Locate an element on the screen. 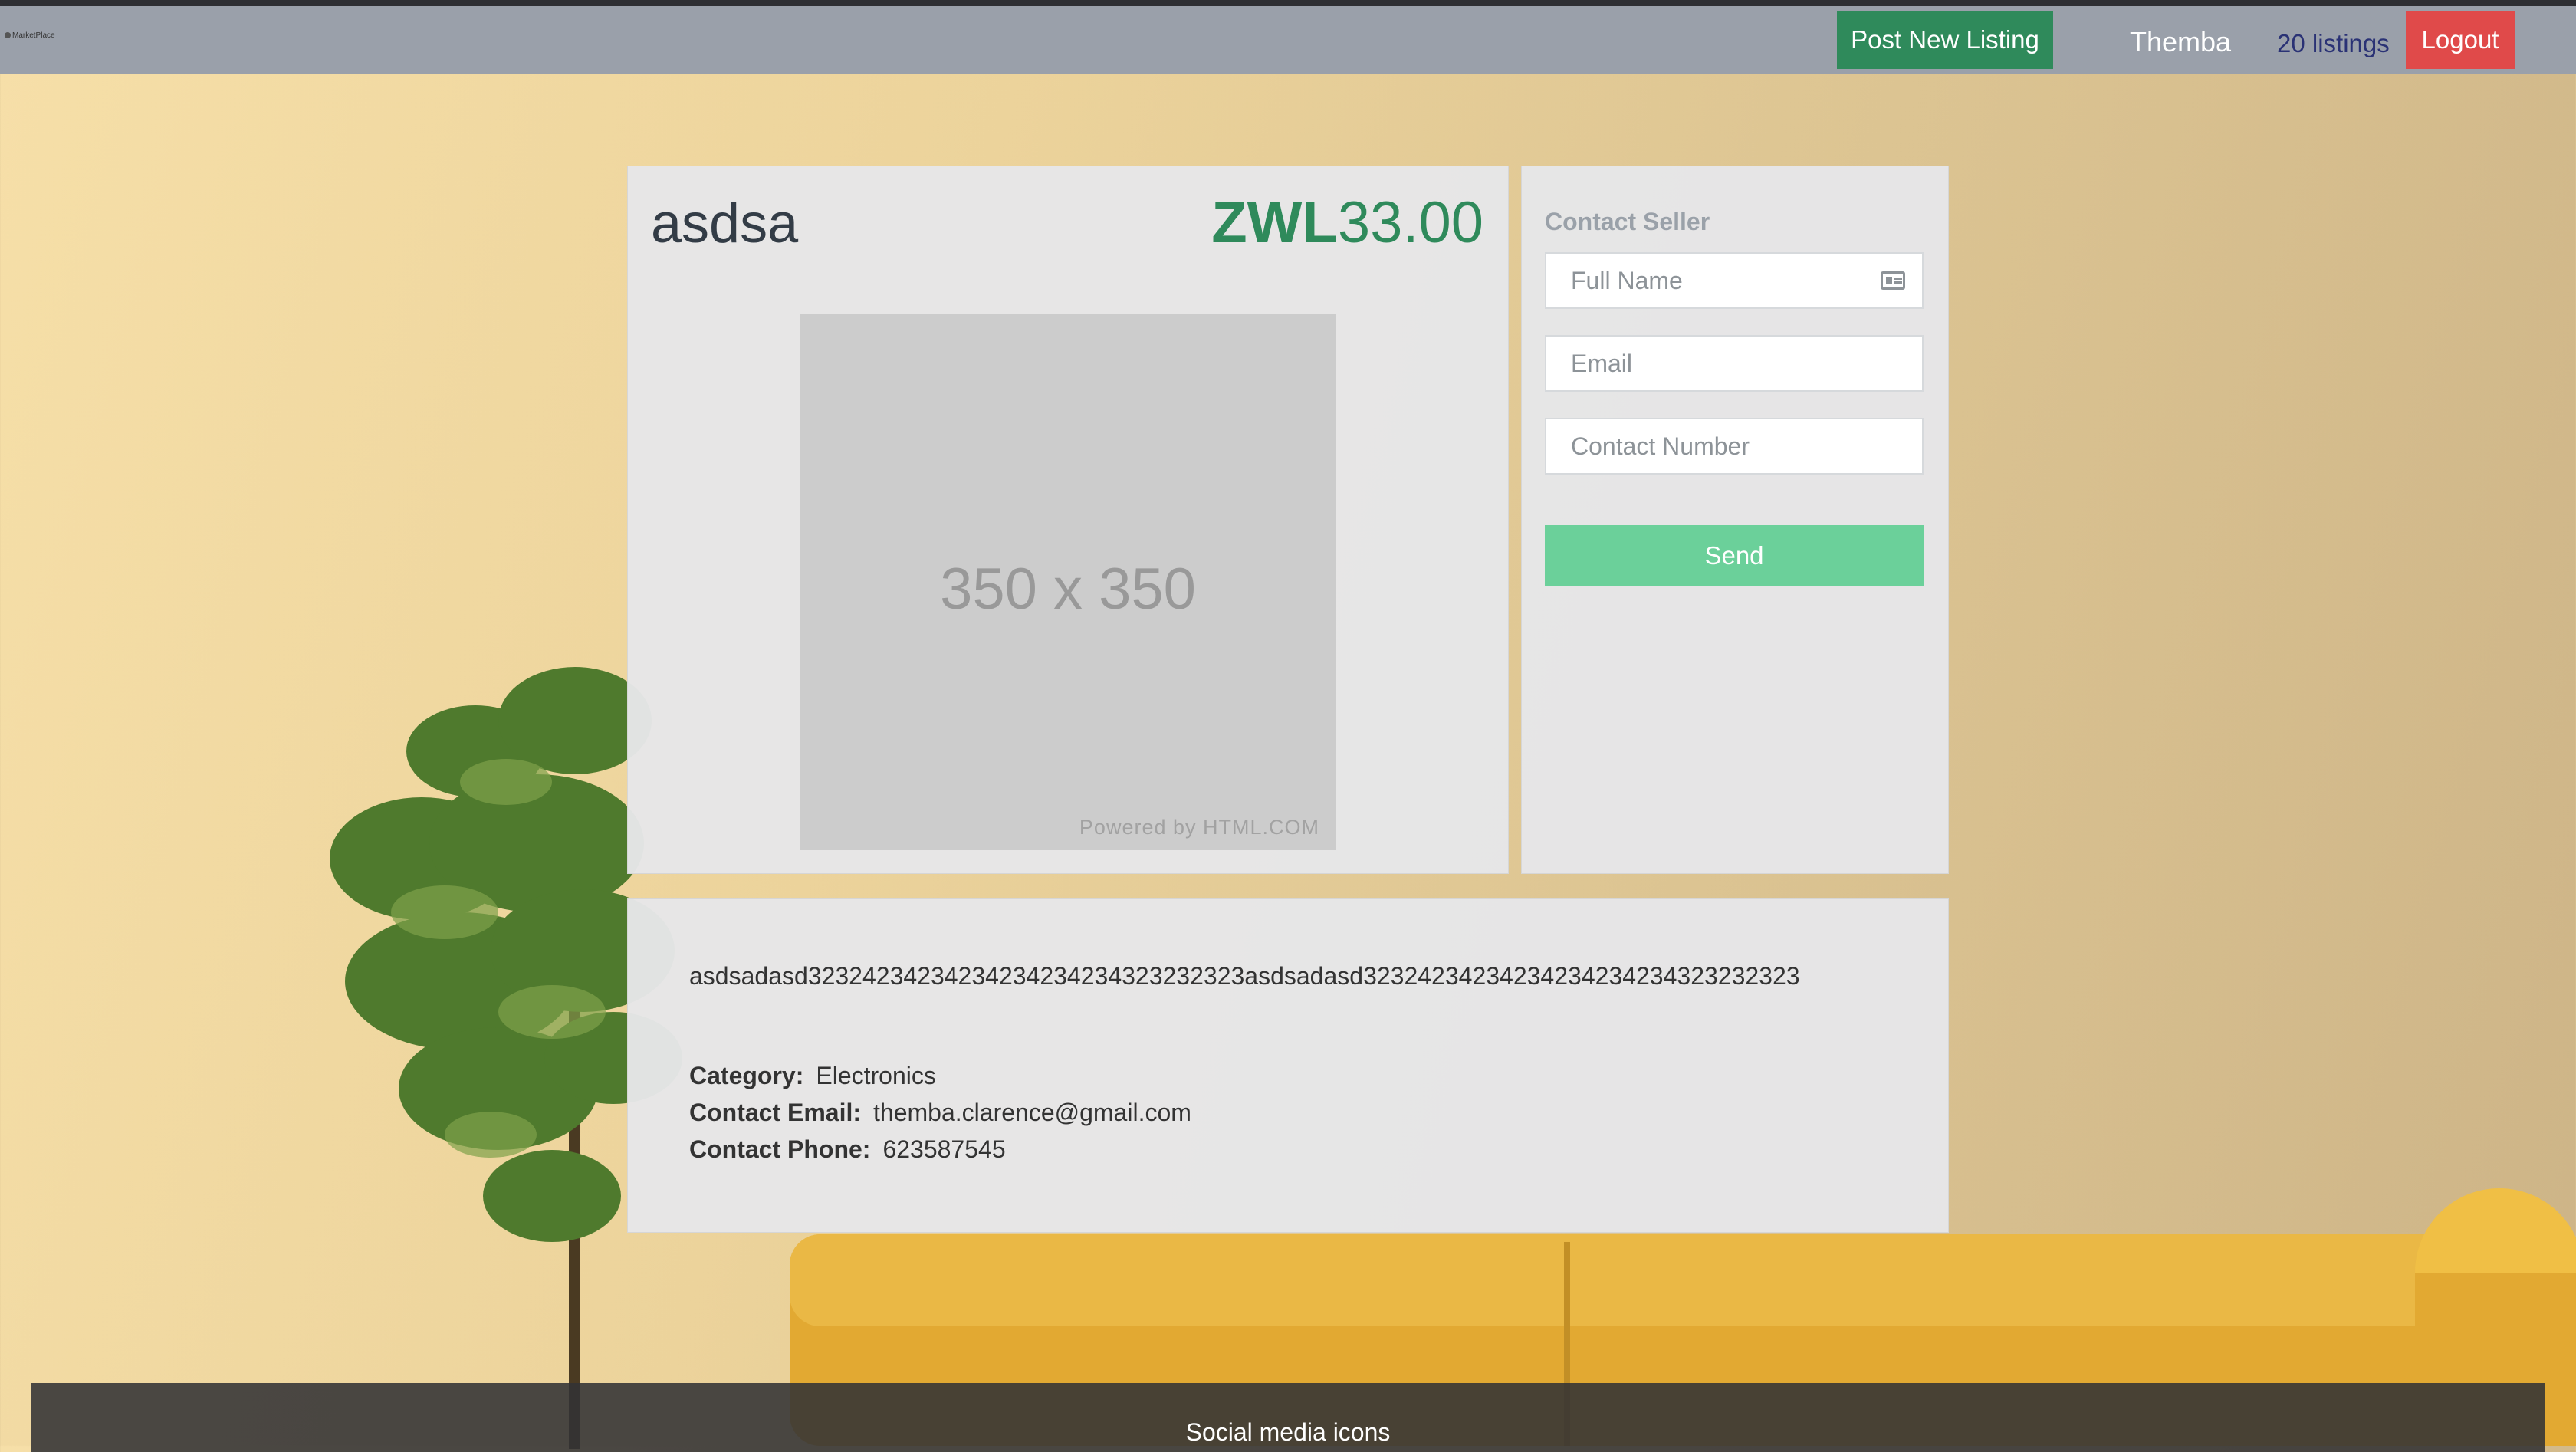  image-powered-by: Powered by HTML.COM is located at coordinates (1199, 827).